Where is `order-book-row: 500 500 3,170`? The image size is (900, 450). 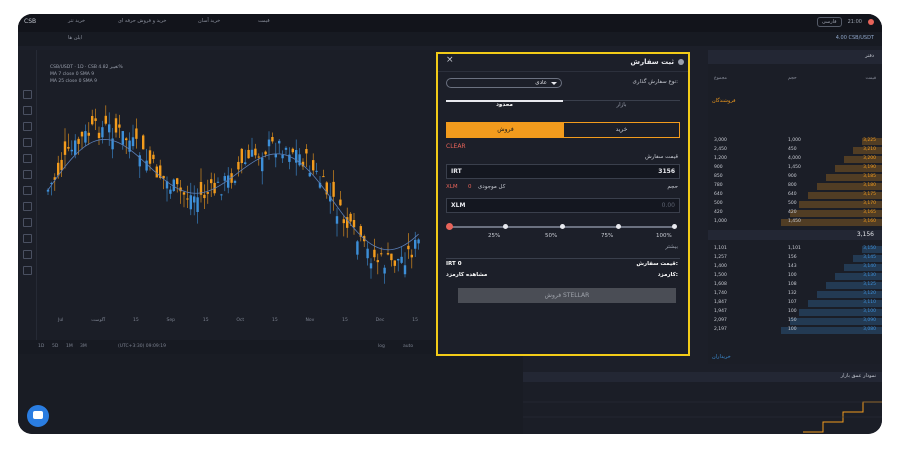
order-book-row: 500 500 3,170 is located at coordinates (795, 204).